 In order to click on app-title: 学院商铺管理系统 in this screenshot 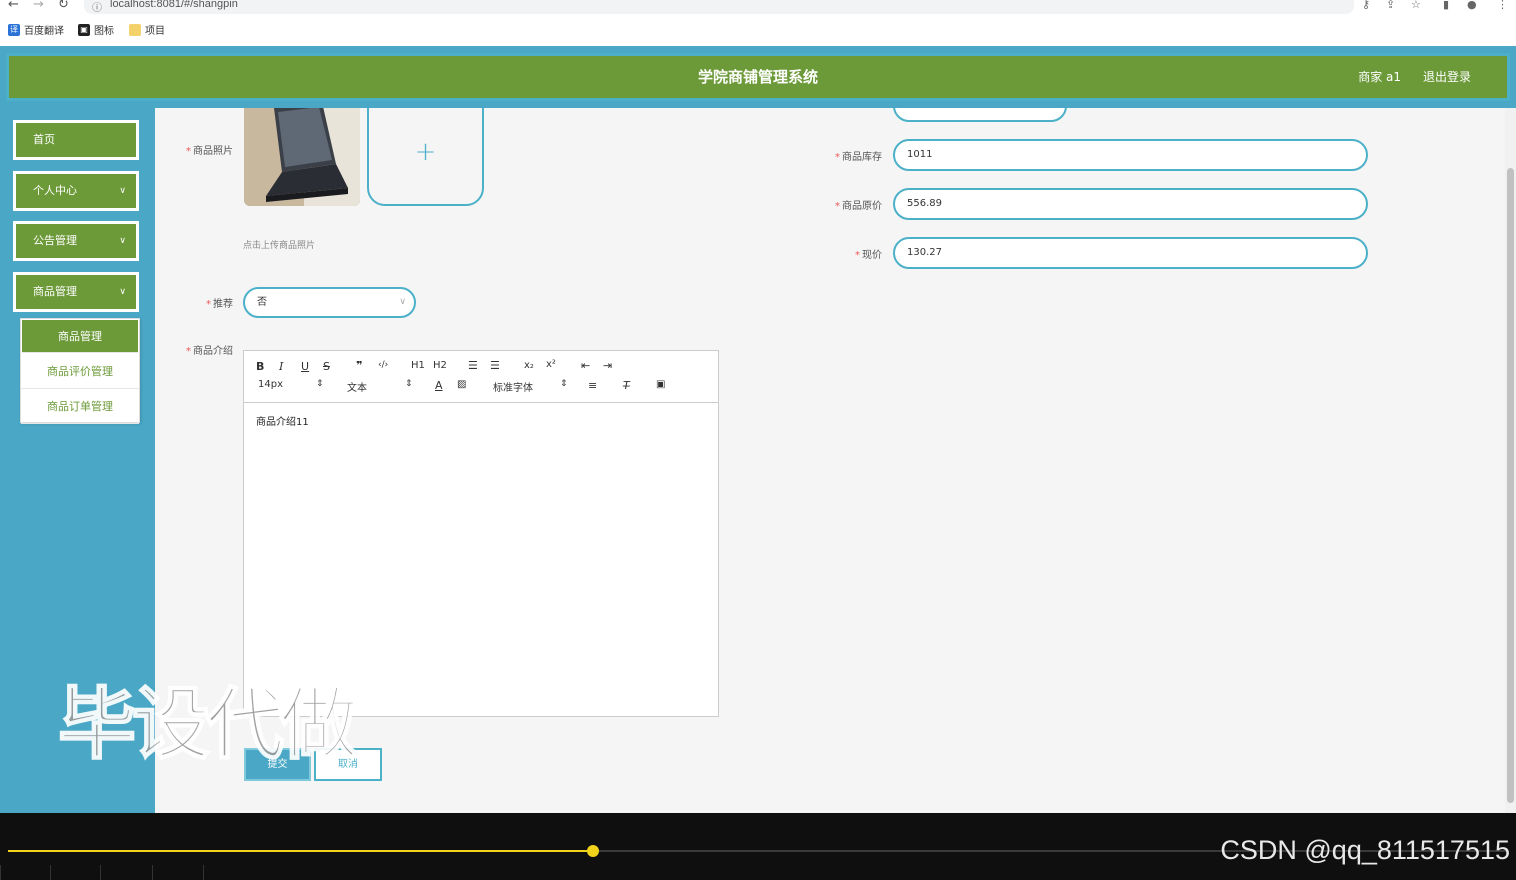, I will do `click(757, 77)`.